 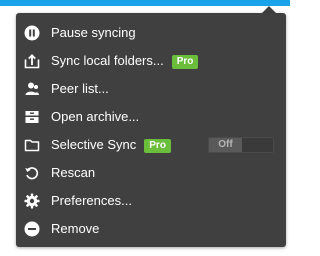 I want to click on rescan-icon, so click(x=32, y=173).